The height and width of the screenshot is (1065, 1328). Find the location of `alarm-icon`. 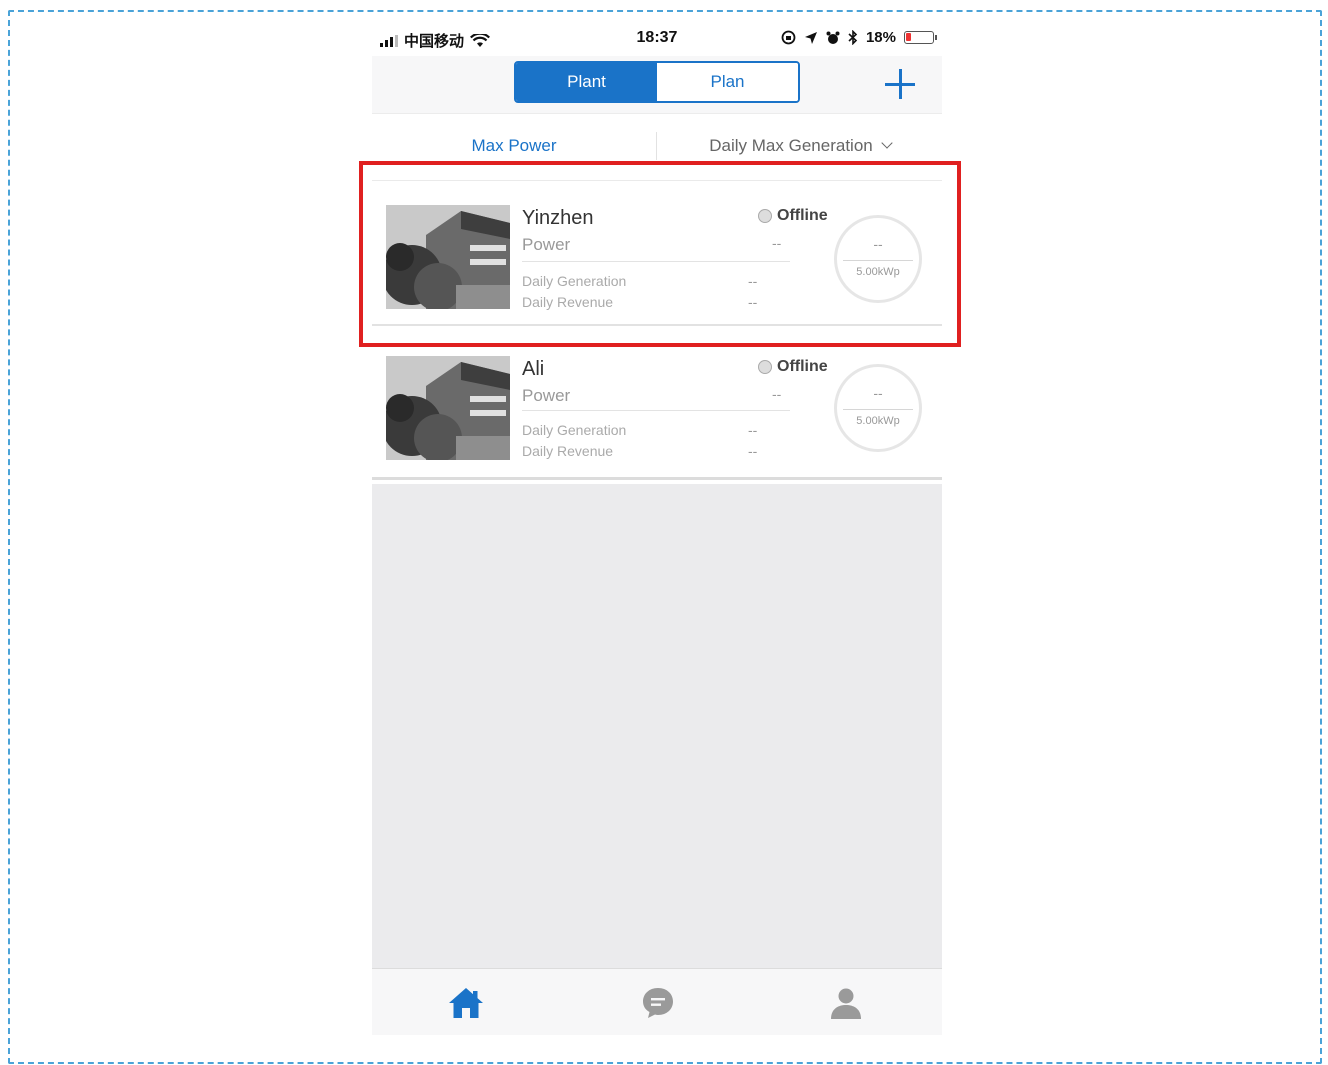

alarm-icon is located at coordinates (833, 37).